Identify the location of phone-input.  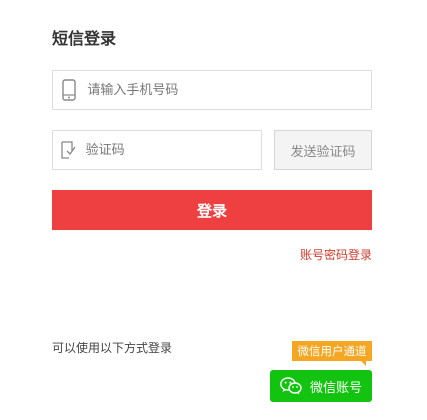
(228, 90).